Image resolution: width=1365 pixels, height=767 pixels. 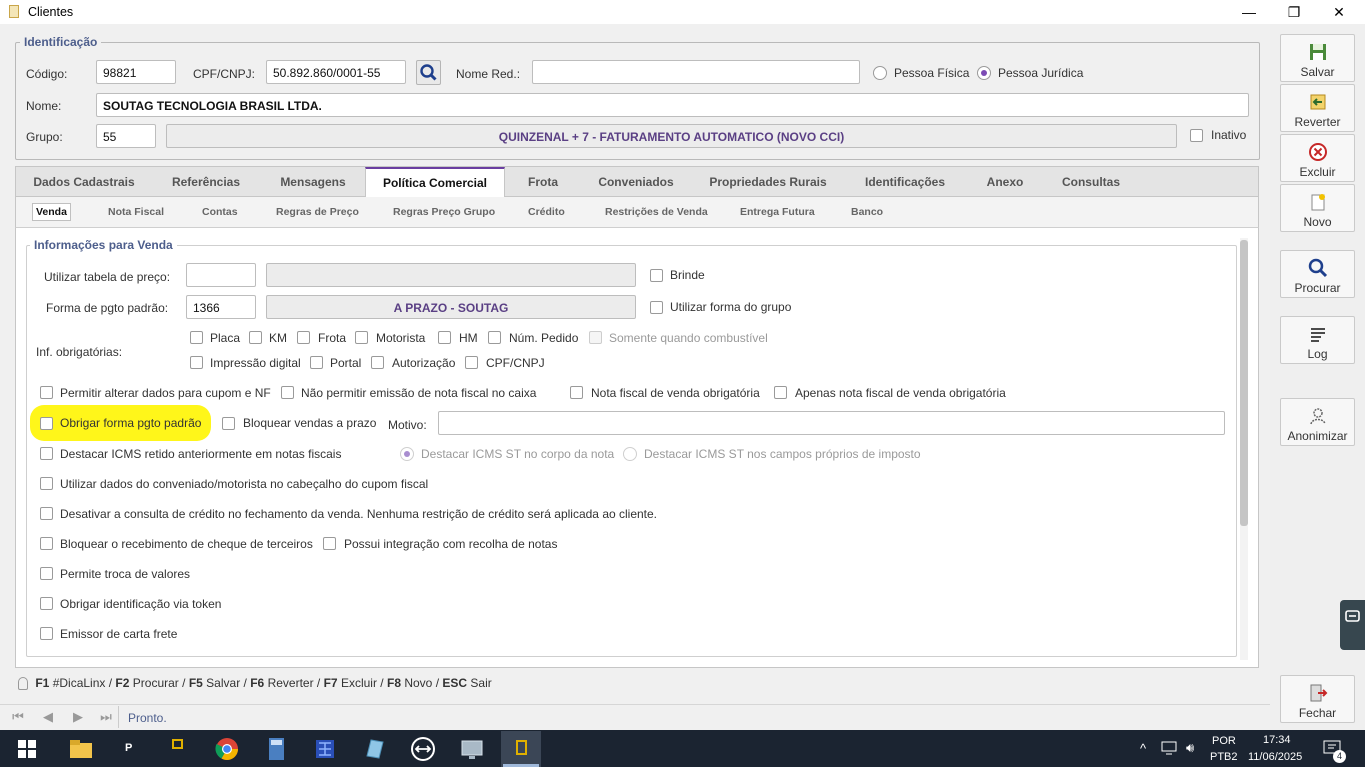 I want to click on inf-placa-checkbox, so click(x=196, y=337).